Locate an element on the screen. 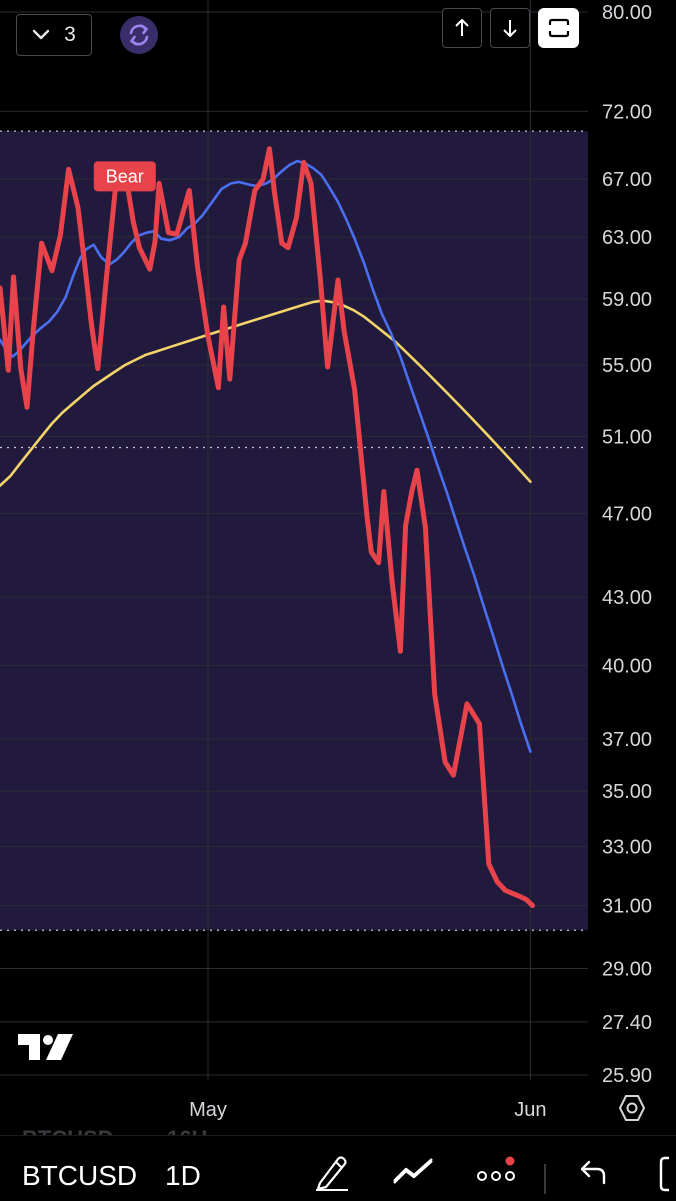 The width and height of the screenshot is (676, 1201). symbol-button: BTCUSD is located at coordinates (79, 1176).